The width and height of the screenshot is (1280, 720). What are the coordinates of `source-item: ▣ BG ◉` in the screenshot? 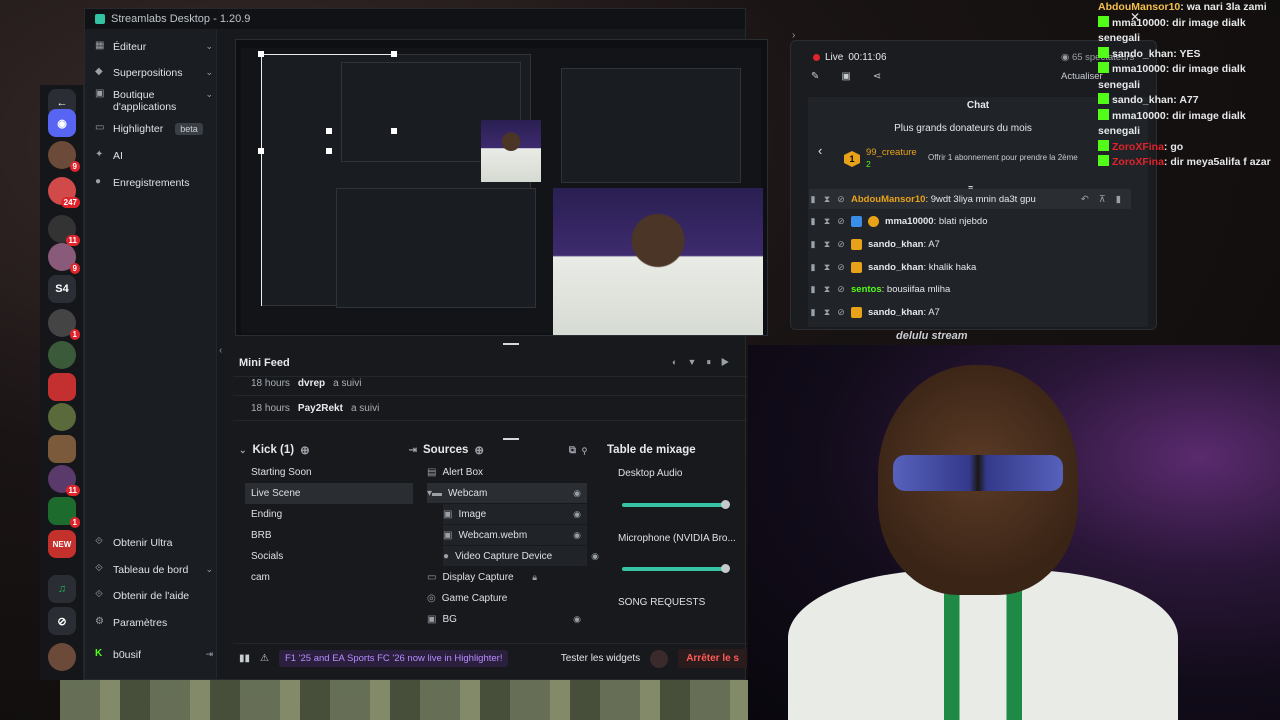 It's located at (507, 619).